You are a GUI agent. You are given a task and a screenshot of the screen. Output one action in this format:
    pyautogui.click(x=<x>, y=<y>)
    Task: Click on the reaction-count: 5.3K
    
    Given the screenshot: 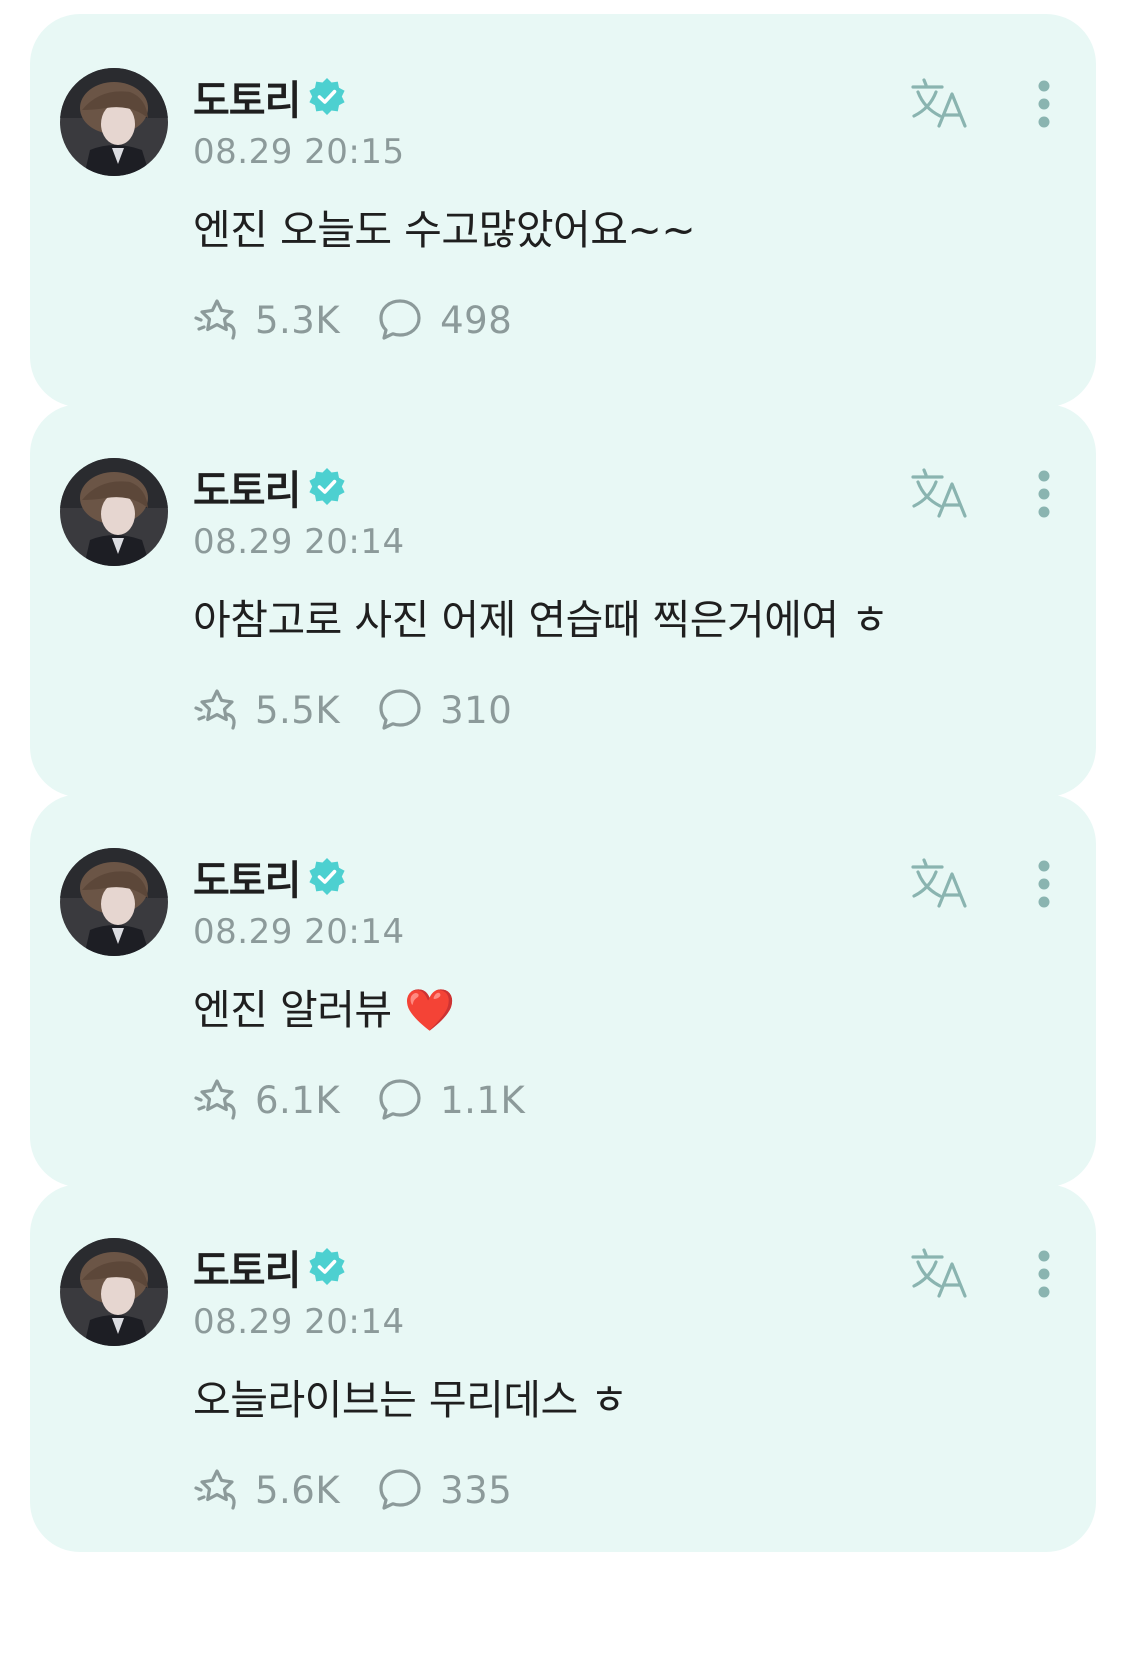 What is the action you would take?
    pyautogui.click(x=298, y=320)
    